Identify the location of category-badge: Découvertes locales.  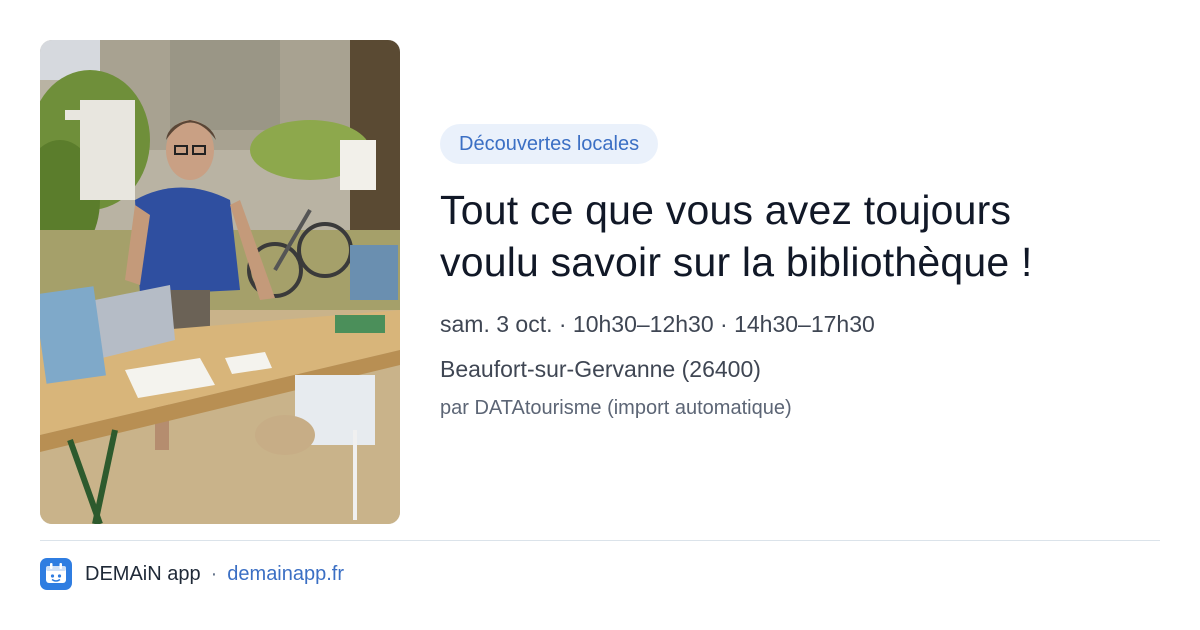
(549, 144).